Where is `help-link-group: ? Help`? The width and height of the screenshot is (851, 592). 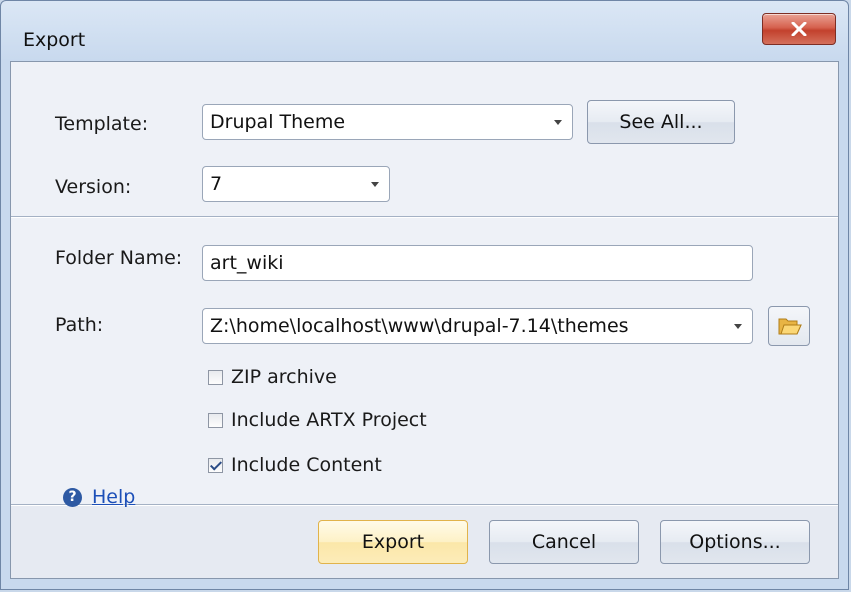 help-link-group: ? Help is located at coordinates (99, 497).